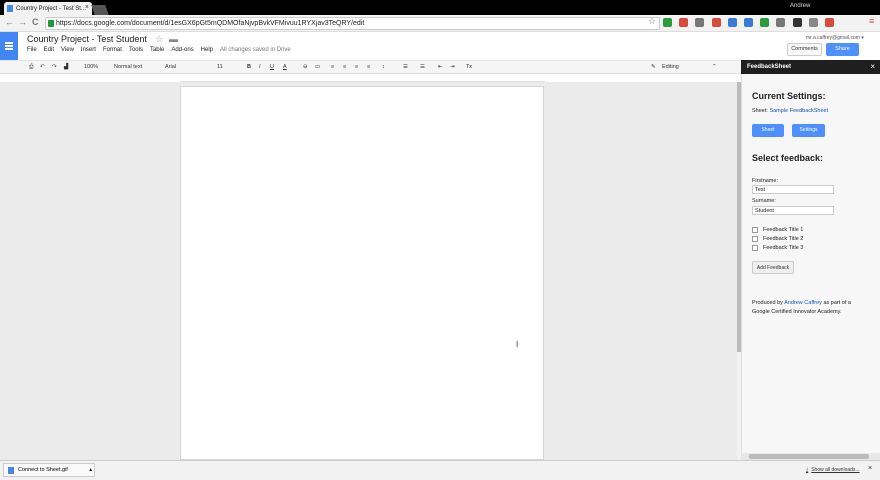 The image size is (880, 480). I want to click on close-download-bar-icon: ×, so click(870, 468).